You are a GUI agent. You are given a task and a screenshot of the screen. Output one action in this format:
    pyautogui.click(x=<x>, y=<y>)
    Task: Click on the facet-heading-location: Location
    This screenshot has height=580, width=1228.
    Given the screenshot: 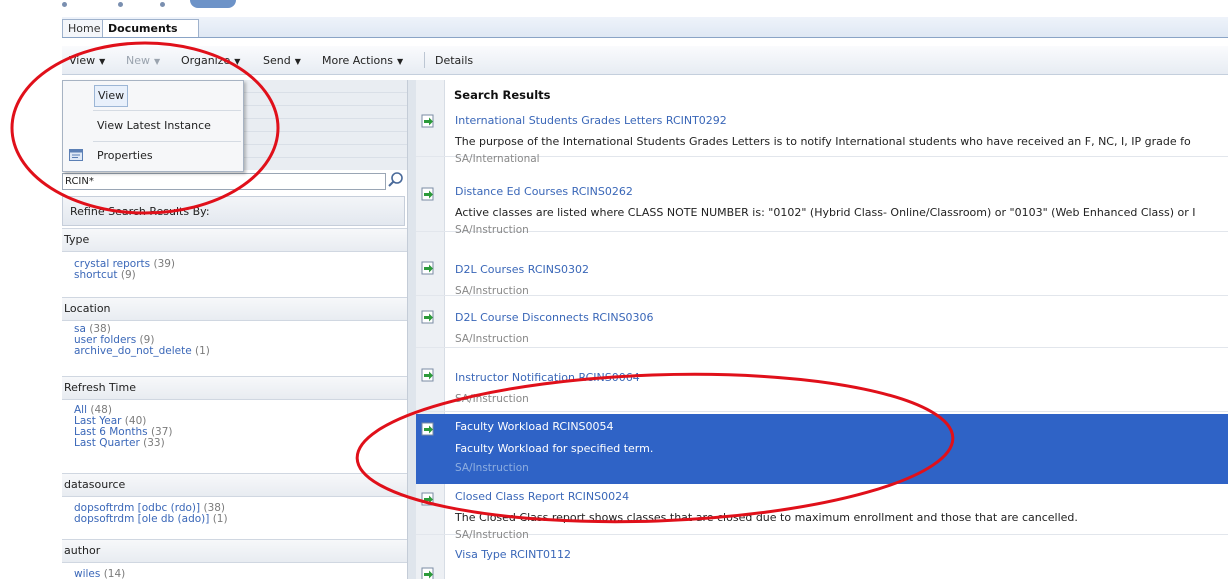 What is the action you would take?
    pyautogui.click(x=234, y=309)
    